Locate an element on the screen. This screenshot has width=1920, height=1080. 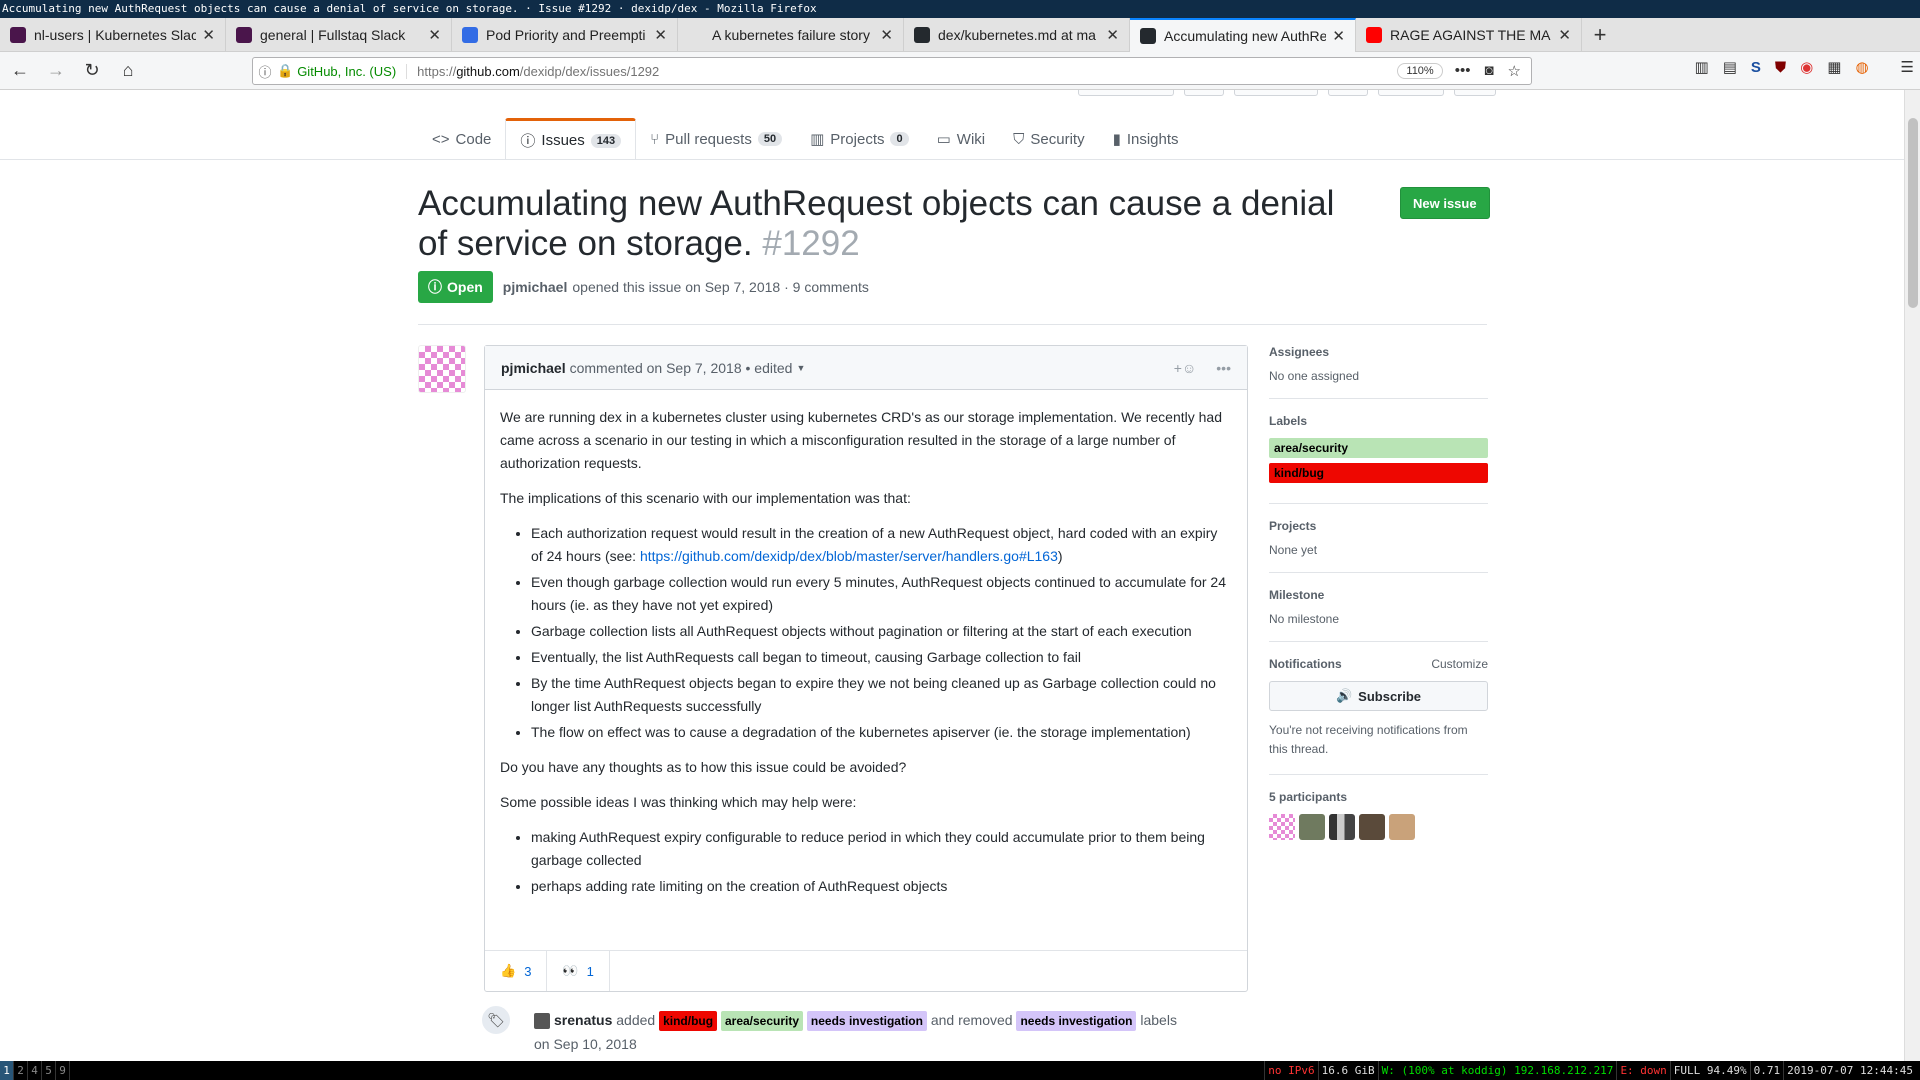
browser-tab: Pod Priority and Preempti ✕ is located at coordinates (565, 35).